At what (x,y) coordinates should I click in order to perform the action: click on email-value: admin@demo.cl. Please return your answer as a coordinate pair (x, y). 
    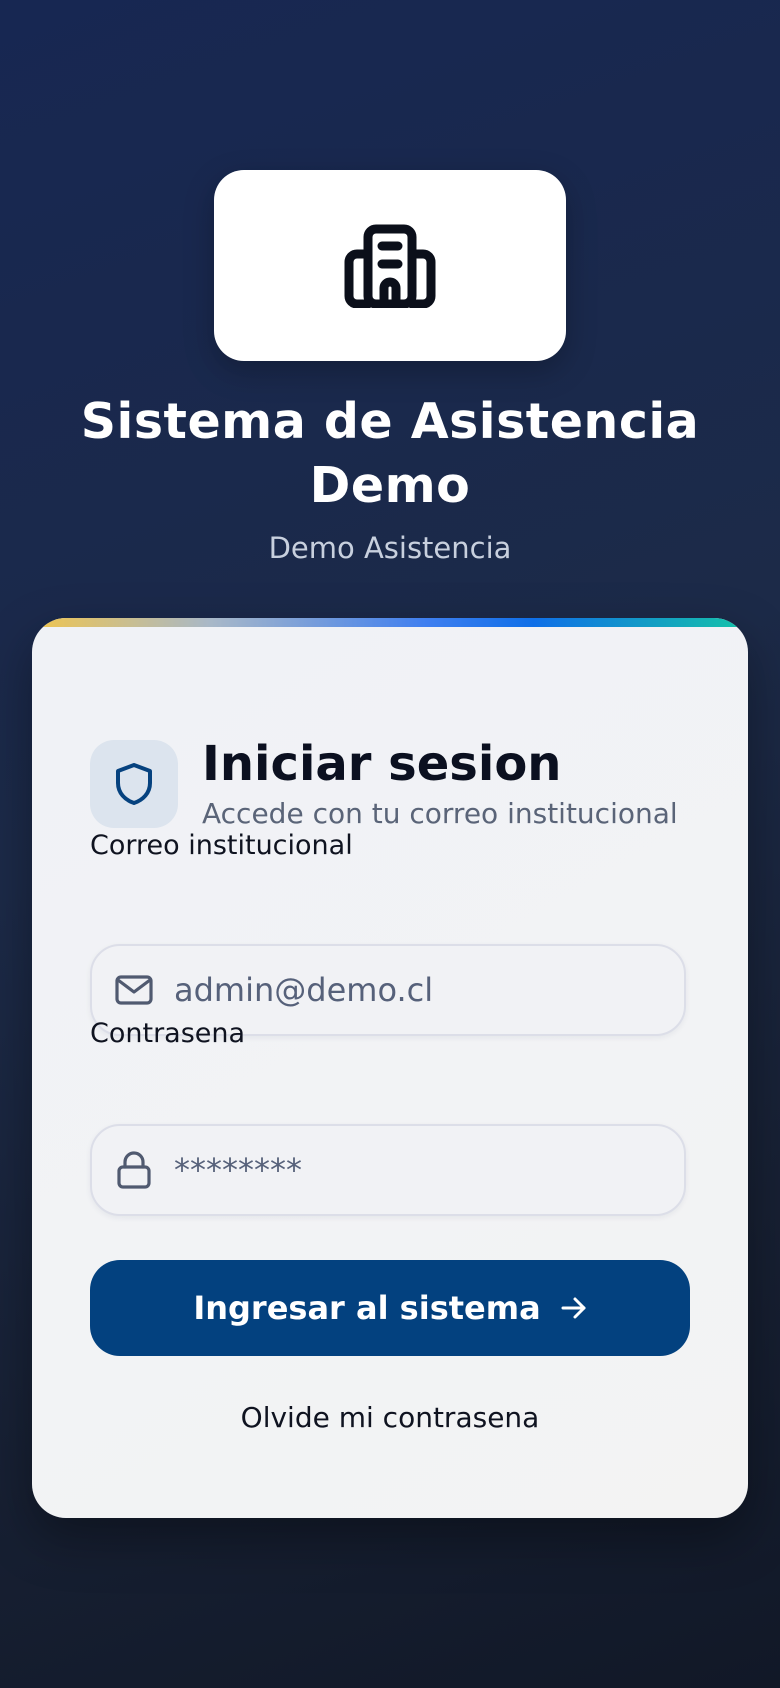
    Looking at the image, I should click on (304, 990).